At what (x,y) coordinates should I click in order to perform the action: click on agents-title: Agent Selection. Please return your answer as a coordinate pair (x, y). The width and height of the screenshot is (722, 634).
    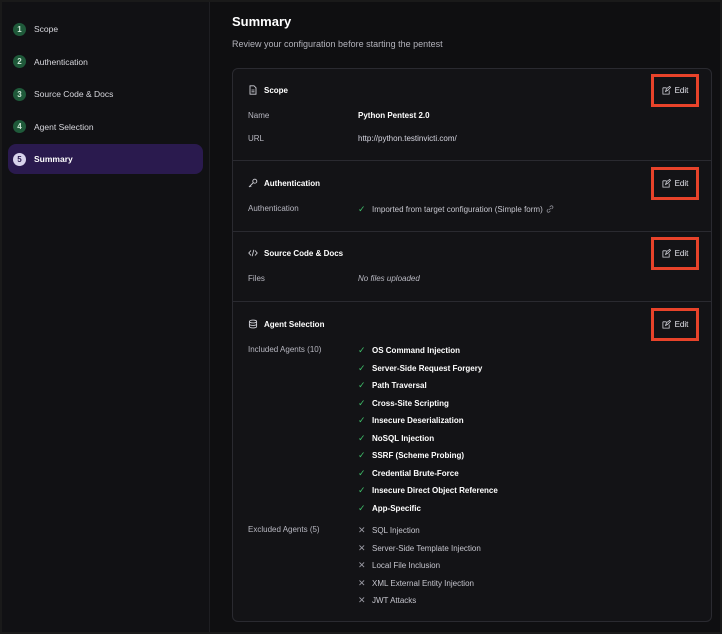
    Looking at the image, I should click on (294, 324).